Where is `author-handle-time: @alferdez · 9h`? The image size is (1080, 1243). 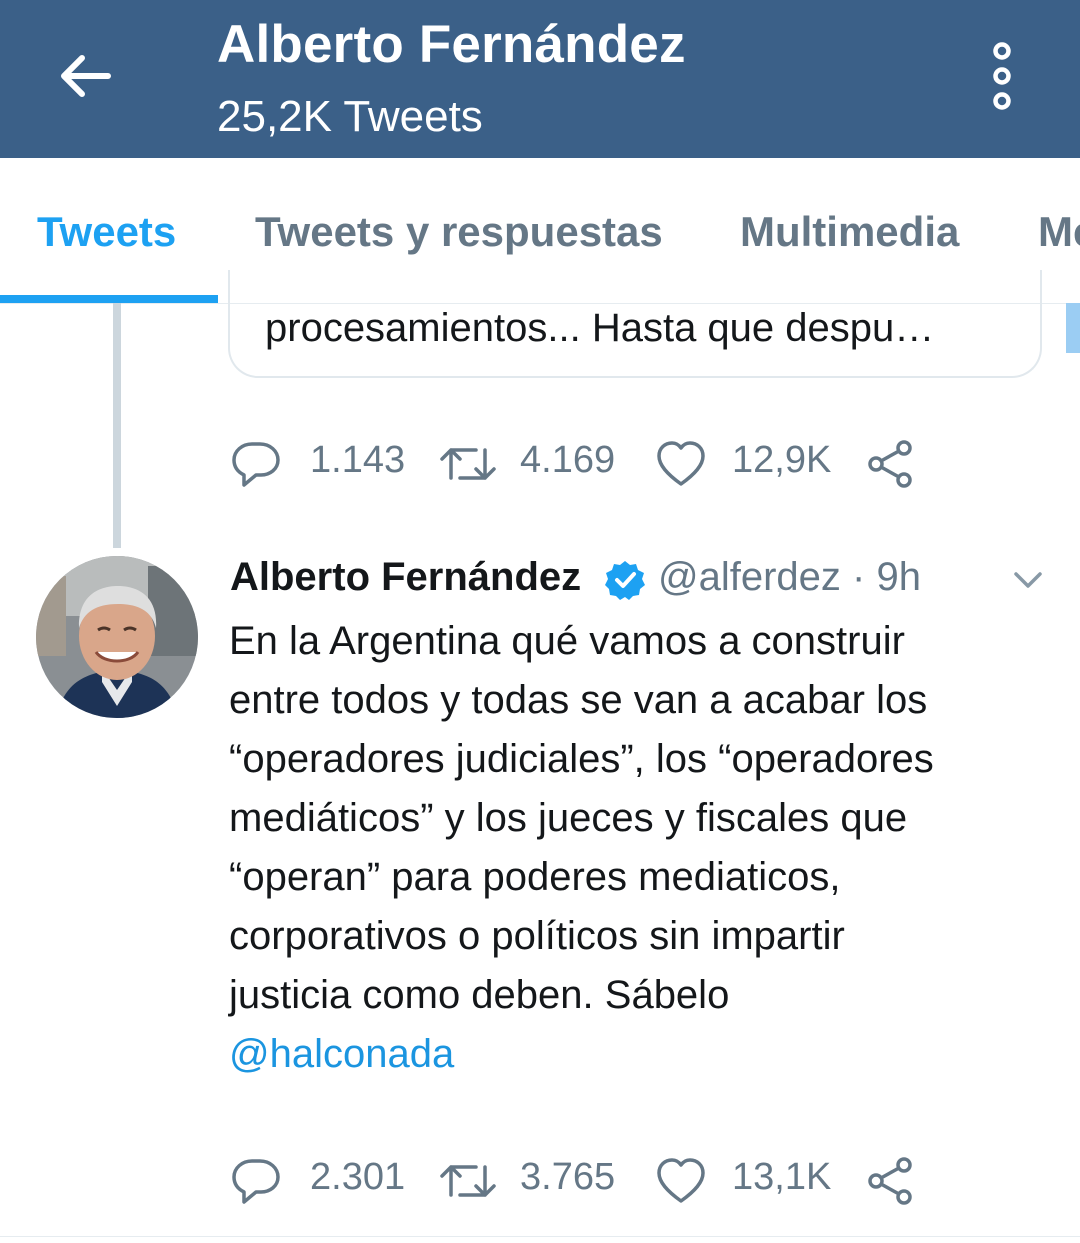 author-handle-time: @alferdez · 9h is located at coordinates (789, 577).